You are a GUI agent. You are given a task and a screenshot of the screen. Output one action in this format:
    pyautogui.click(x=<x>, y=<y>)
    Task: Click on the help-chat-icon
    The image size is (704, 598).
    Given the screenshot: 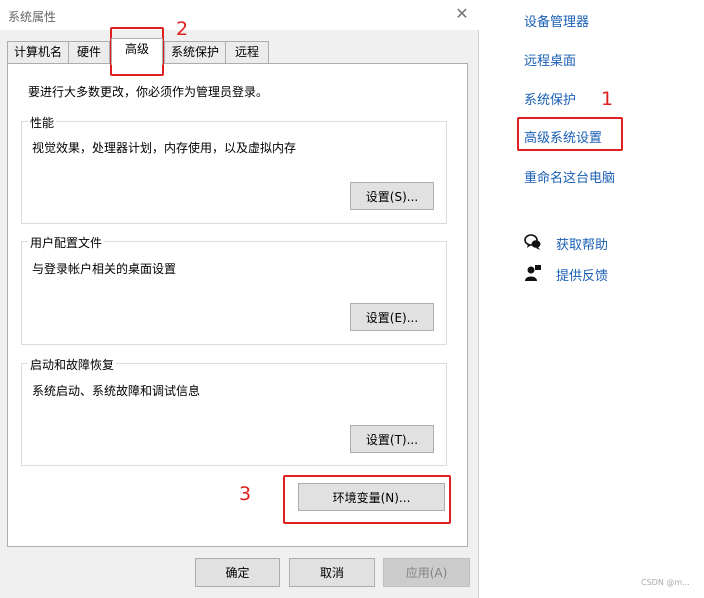 What is the action you would take?
    pyautogui.click(x=532, y=242)
    